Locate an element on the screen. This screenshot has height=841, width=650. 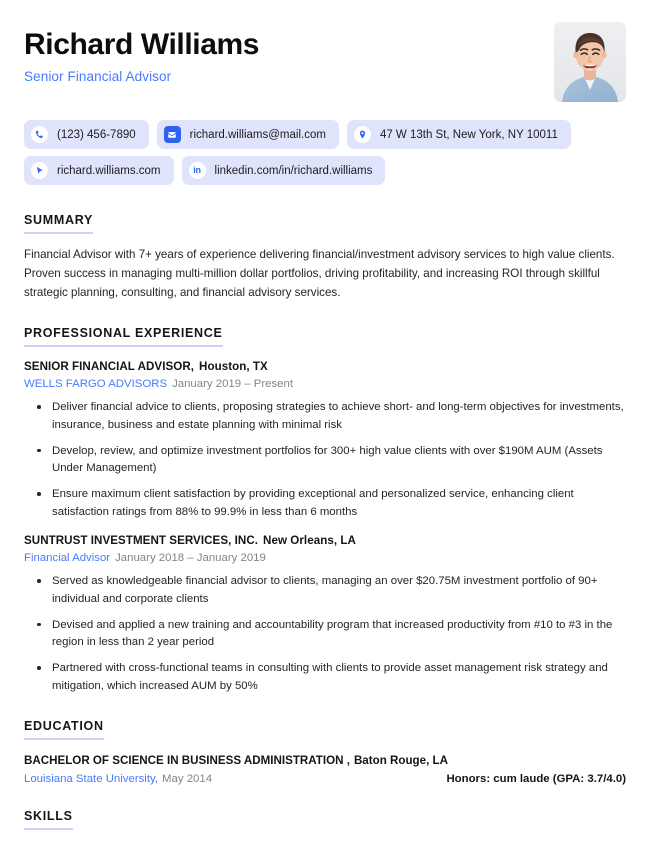
avatar is located at coordinates (590, 62).